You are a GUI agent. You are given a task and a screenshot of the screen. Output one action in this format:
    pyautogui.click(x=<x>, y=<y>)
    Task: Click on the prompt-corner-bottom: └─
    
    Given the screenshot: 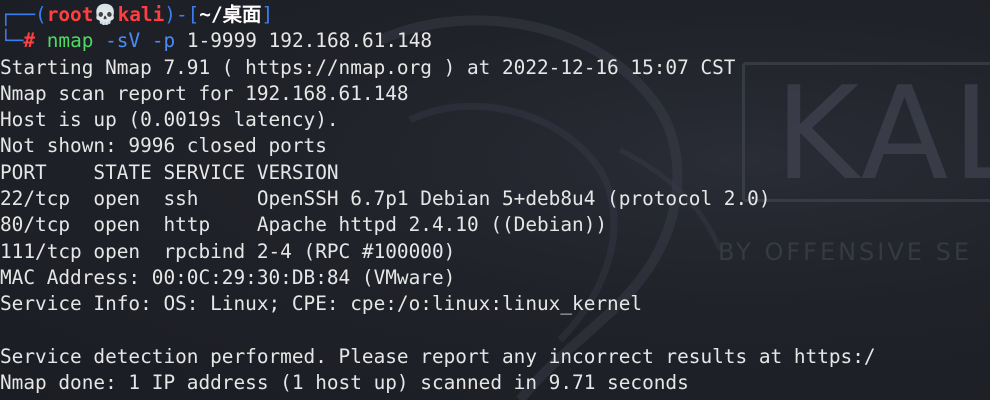 What is the action you would take?
    pyautogui.click(x=12, y=41)
    